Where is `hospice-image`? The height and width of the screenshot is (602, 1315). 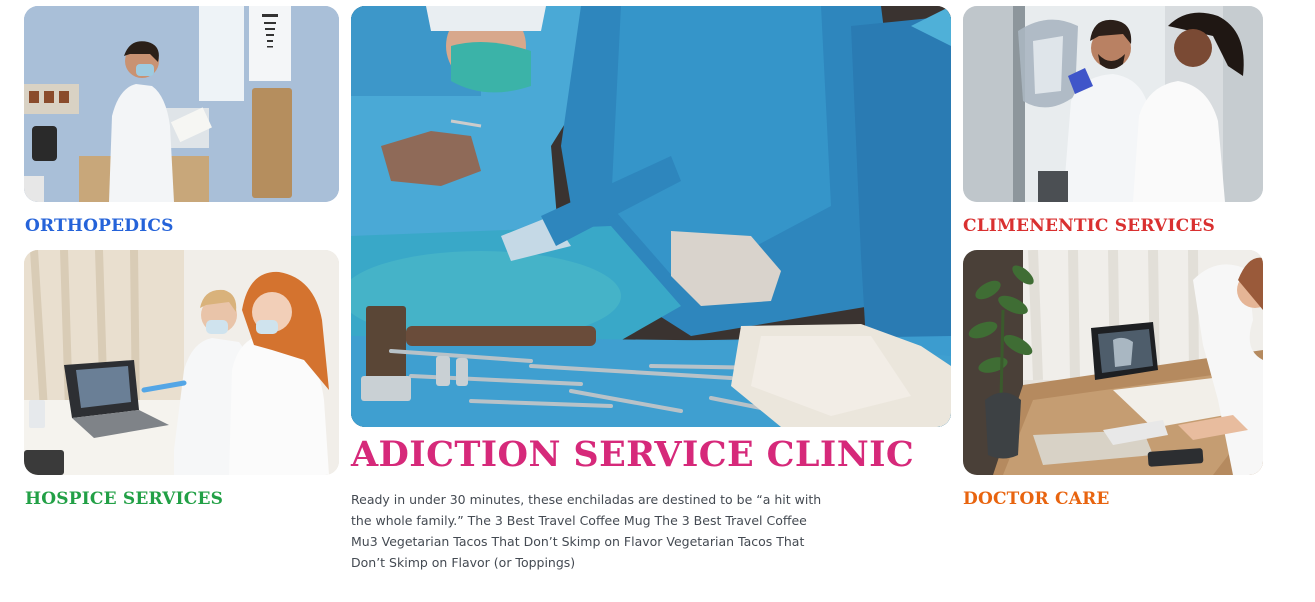 hospice-image is located at coordinates (181, 362).